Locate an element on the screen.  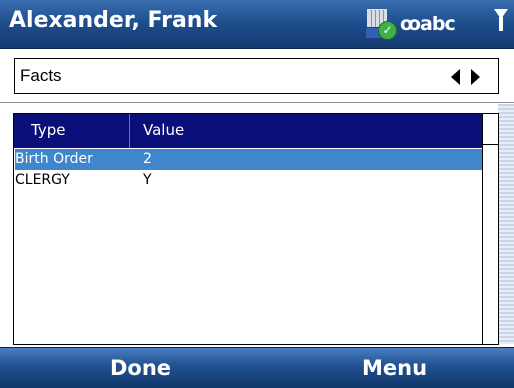
window-title: Alexander, Frank is located at coordinates (113, 20).